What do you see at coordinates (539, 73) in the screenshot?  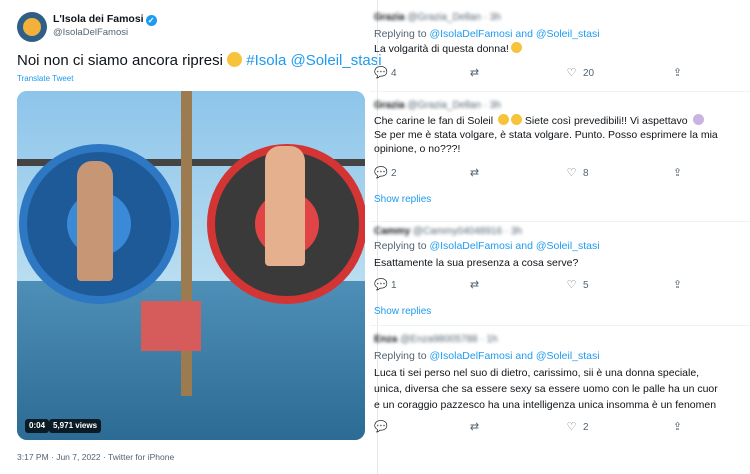 I see `reply-actions: 💬 4 ⇄ ♡ 20 ⇪` at bounding box center [539, 73].